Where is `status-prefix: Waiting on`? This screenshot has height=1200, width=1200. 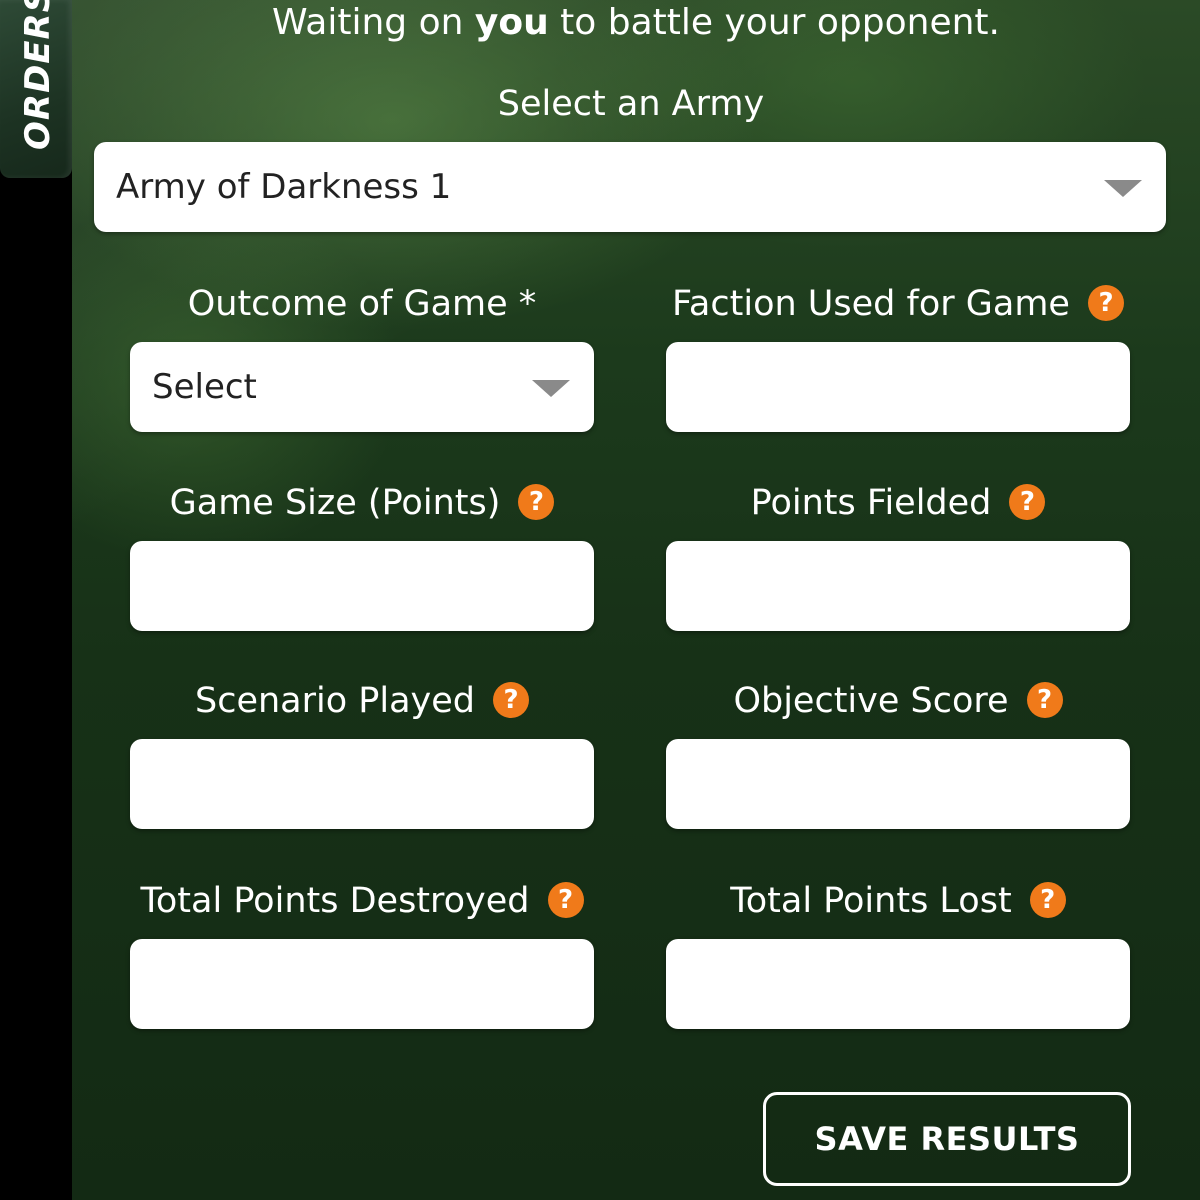 status-prefix: Waiting on is located at coordinates (373, 22).